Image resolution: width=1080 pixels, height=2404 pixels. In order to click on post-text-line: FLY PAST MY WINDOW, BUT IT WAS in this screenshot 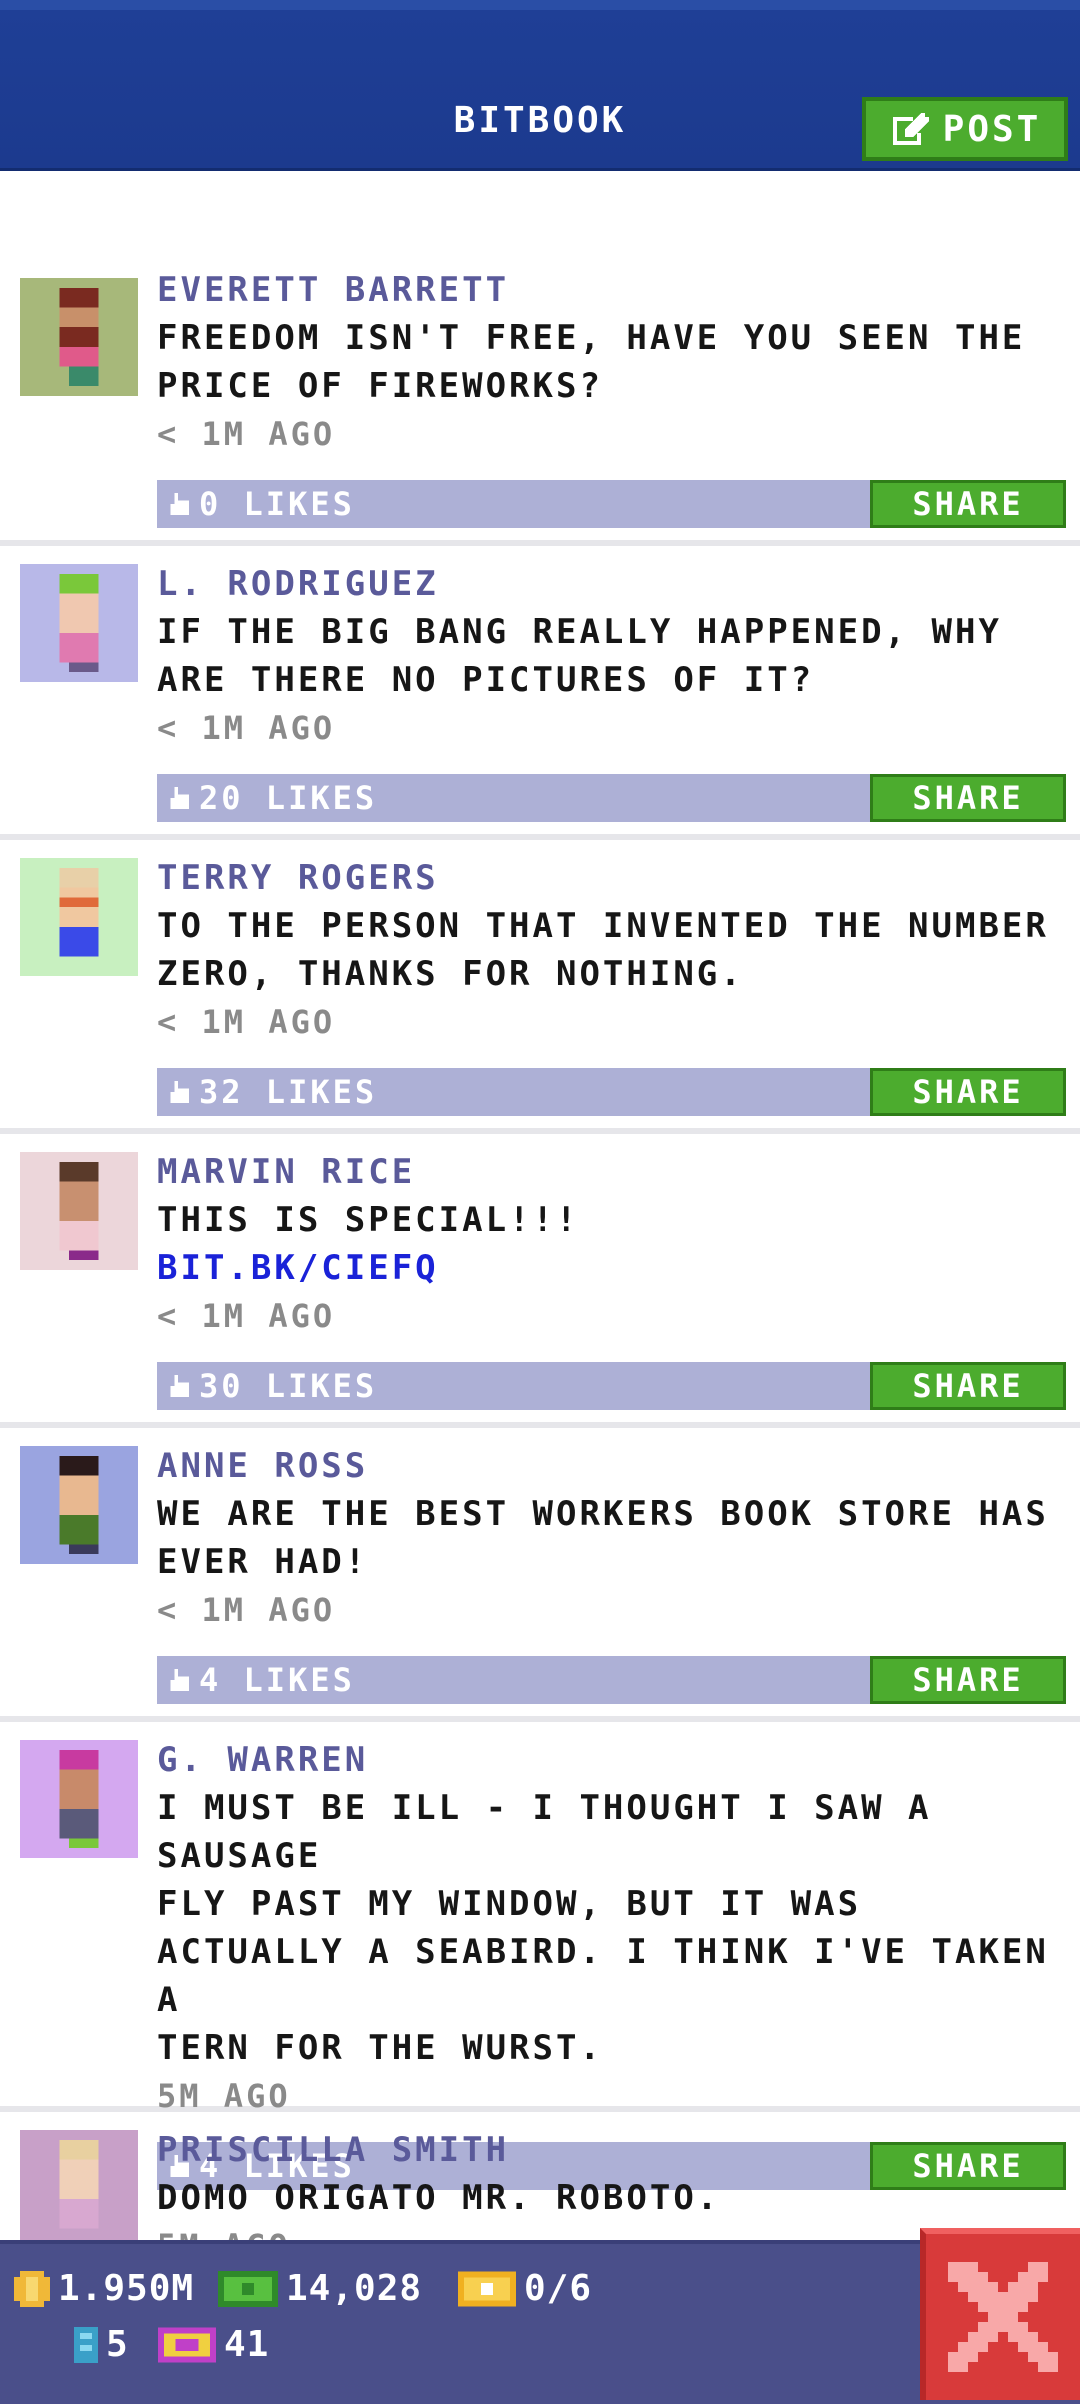, I will do `click(509, 1904)`.